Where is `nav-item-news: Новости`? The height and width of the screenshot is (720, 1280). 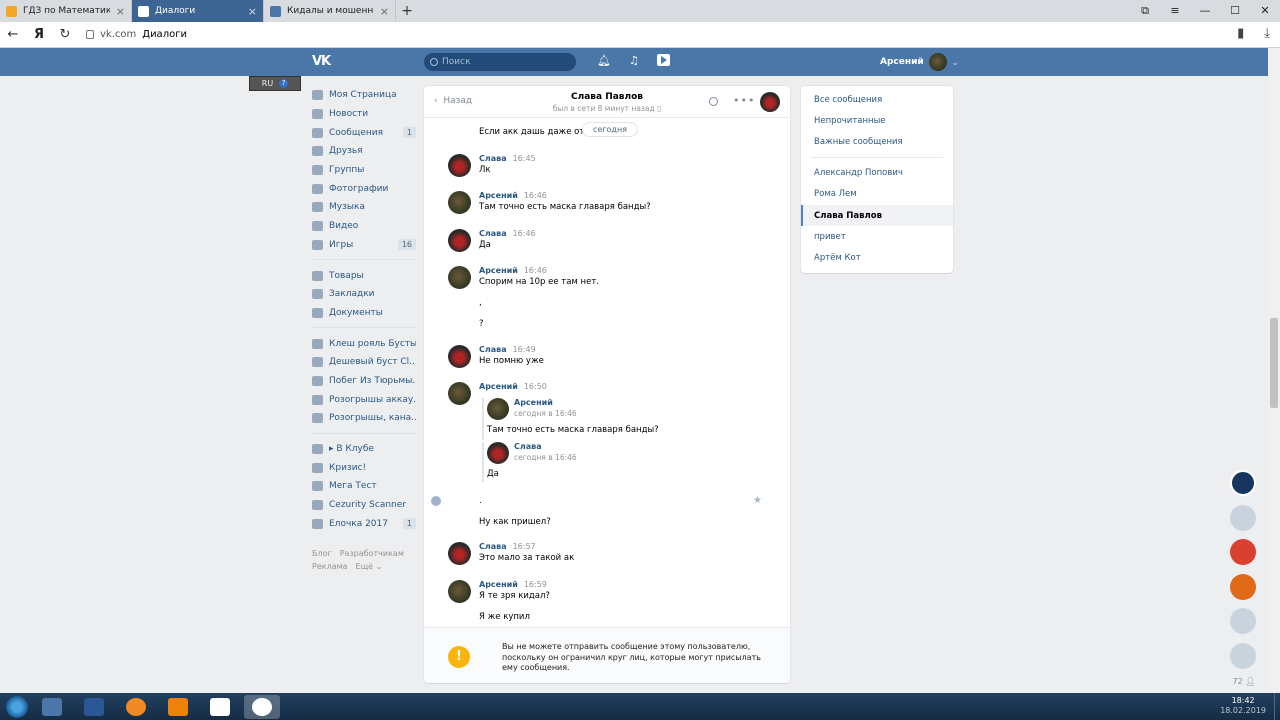
nav-item-news: Новости is located at coordinates (364, 114).